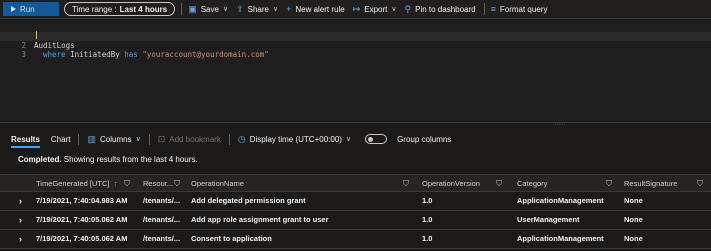 This screenshot has width=711, height=251. I want to click on new-alert-rule-button: + New alert rule, so click(315, 8).